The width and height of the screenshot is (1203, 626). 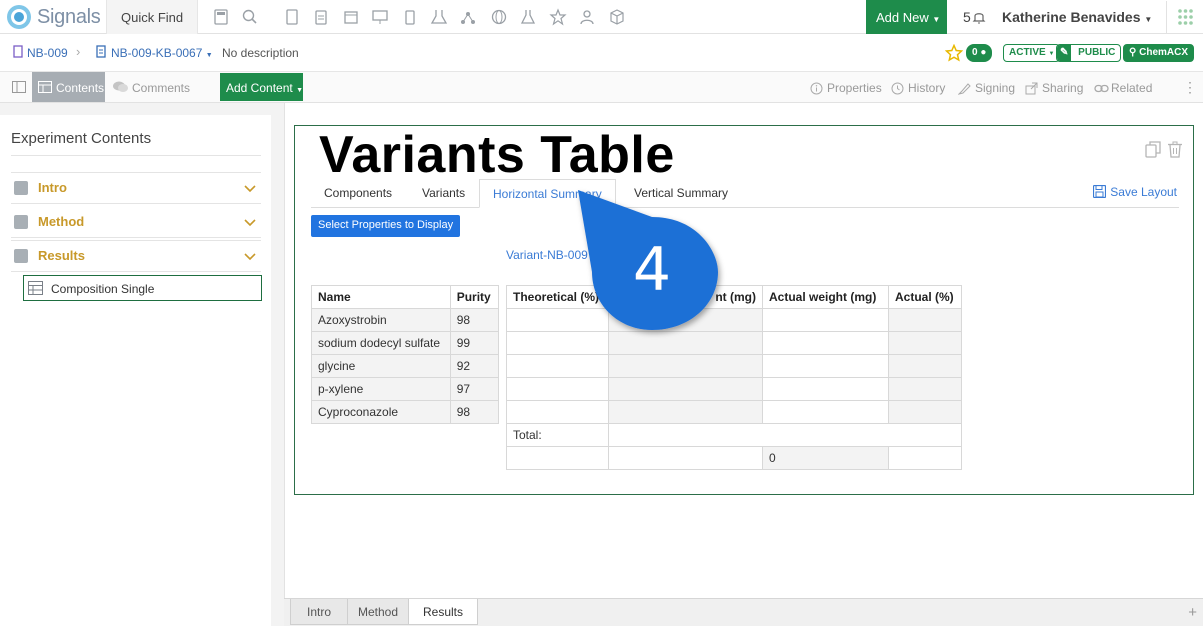 I want to click on cube-icon, so click(x=617, y=17).